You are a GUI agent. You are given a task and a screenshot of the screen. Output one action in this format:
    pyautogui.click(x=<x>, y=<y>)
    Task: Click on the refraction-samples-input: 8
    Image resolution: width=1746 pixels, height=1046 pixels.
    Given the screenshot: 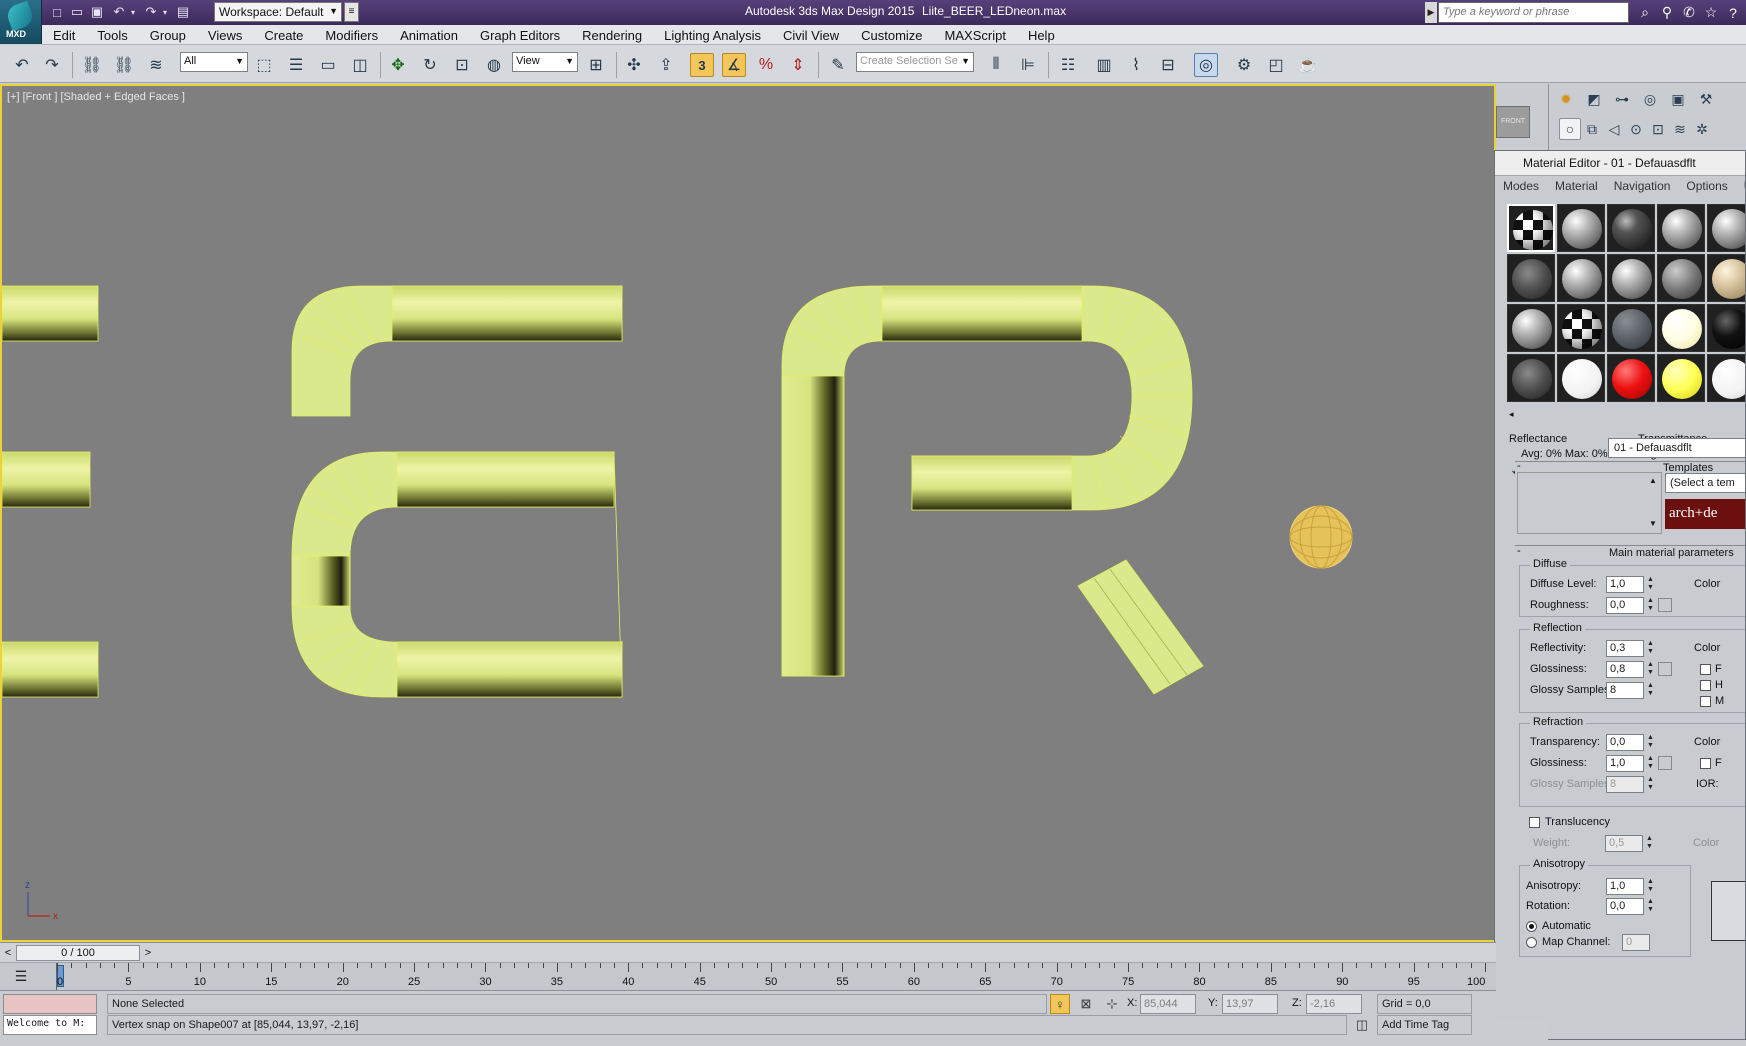 What is the action you would take?
    pyautogui.click(x=1625, y=784)
    